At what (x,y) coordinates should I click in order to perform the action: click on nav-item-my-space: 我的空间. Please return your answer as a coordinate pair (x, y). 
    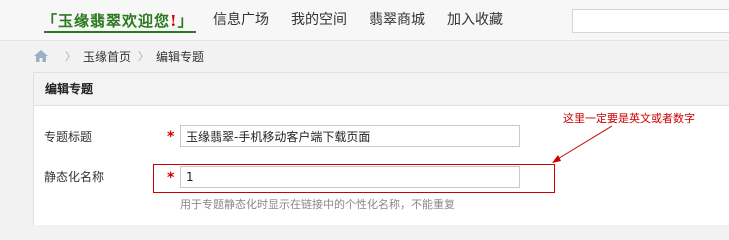
    Looking at the image, I should click on (319, 20).